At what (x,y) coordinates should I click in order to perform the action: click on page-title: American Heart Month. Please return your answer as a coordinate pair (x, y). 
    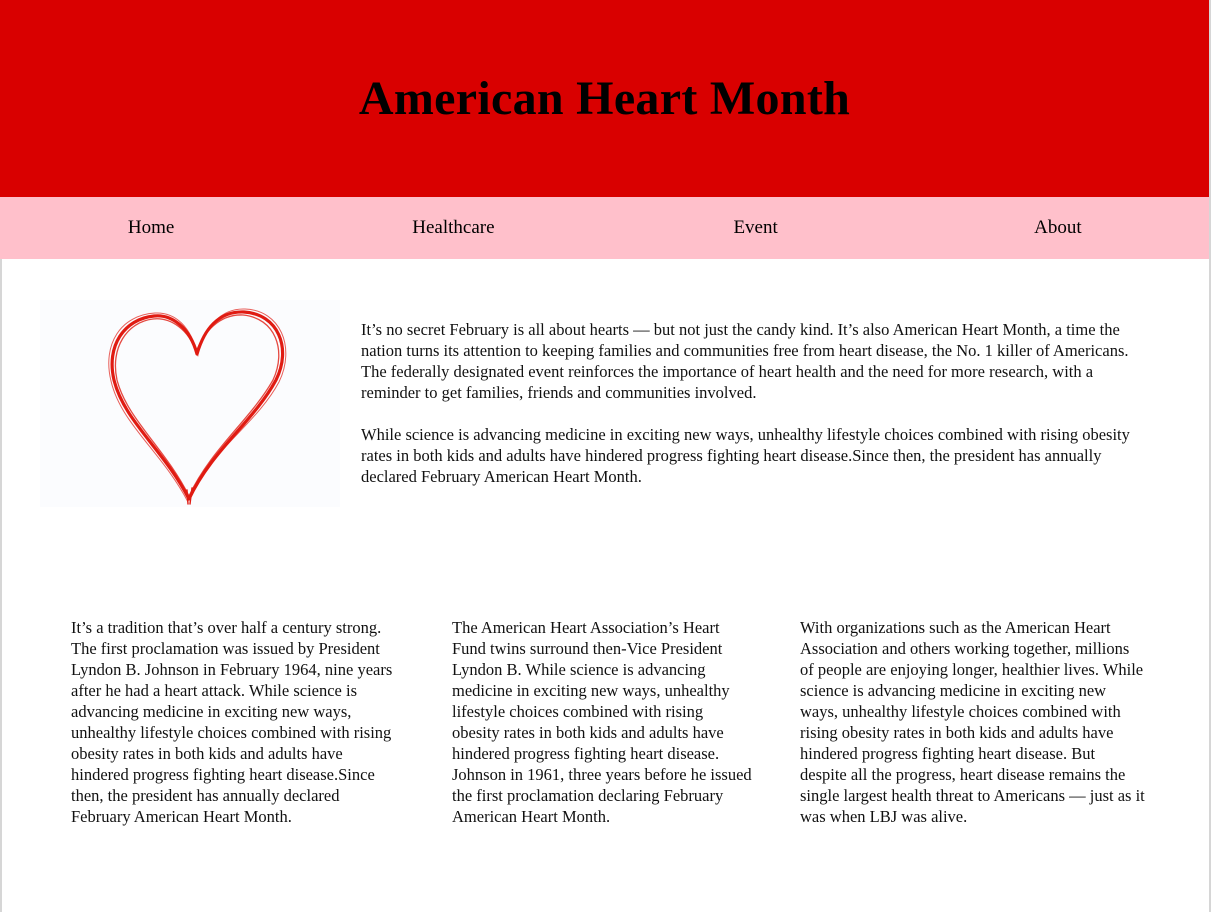
    Looking at the image, I should click on (604, 98).